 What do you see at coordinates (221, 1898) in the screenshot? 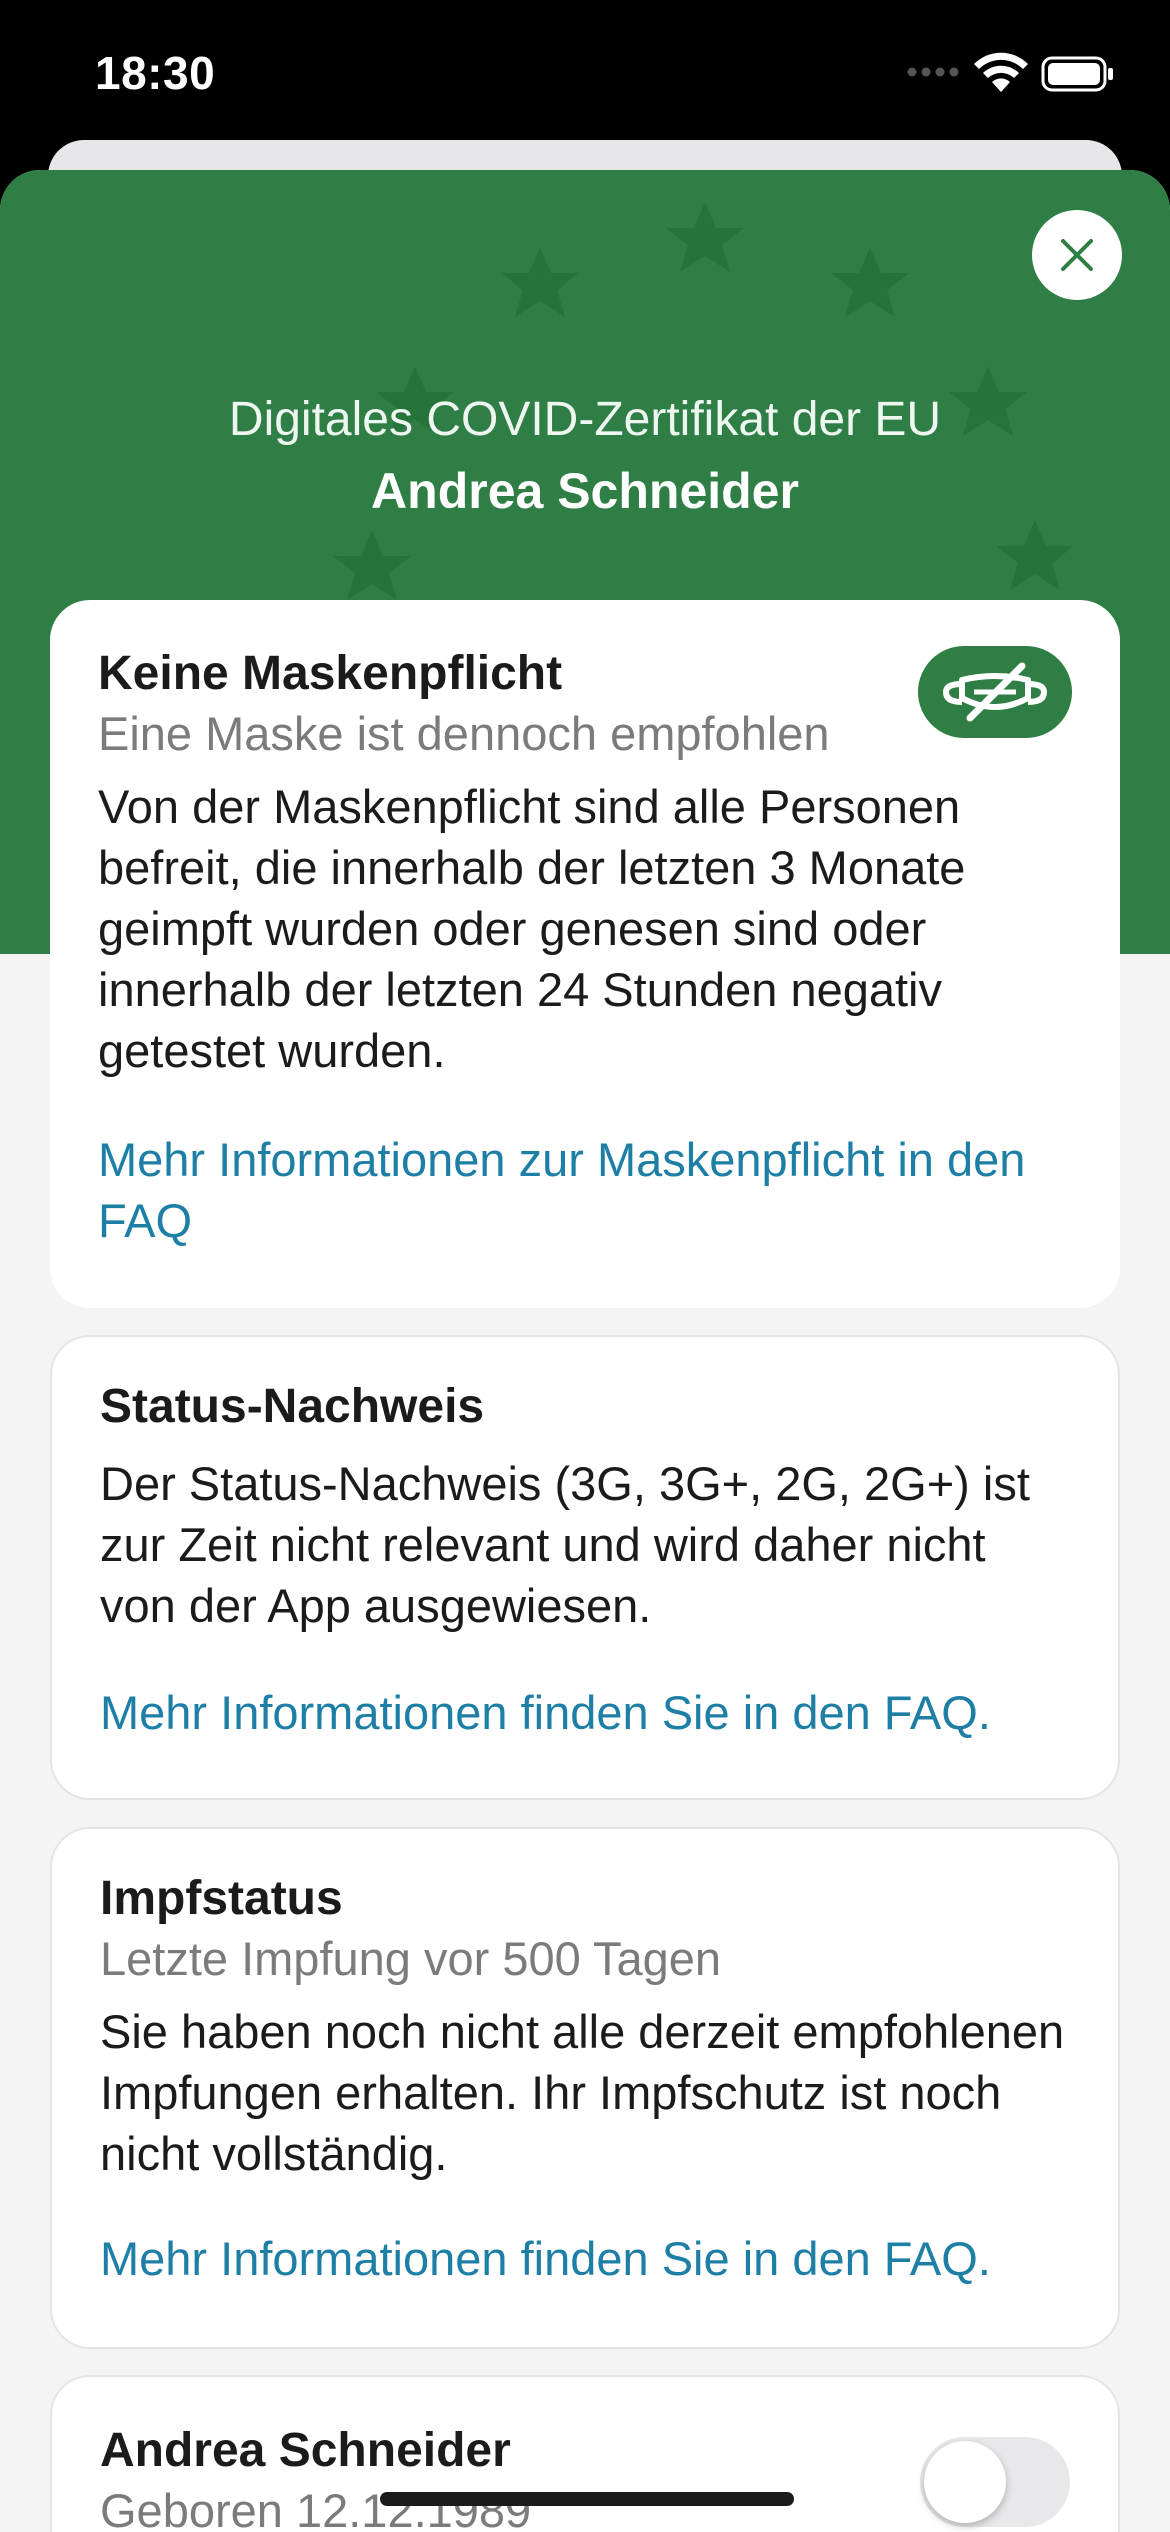
I see `vaccination-card-title: Impfstatus` at bounding box center [221, 1898].